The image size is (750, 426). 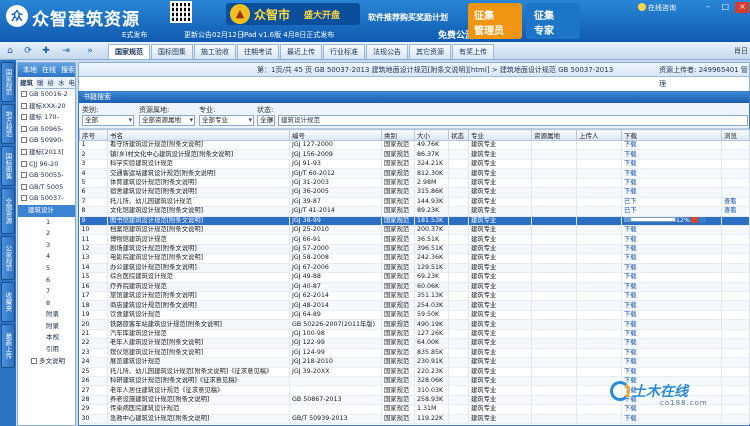 What do you see at coordinates (344, 51) in the screenshot?
I see `tab-5: 行业标准` at bounding box center [344, 51].